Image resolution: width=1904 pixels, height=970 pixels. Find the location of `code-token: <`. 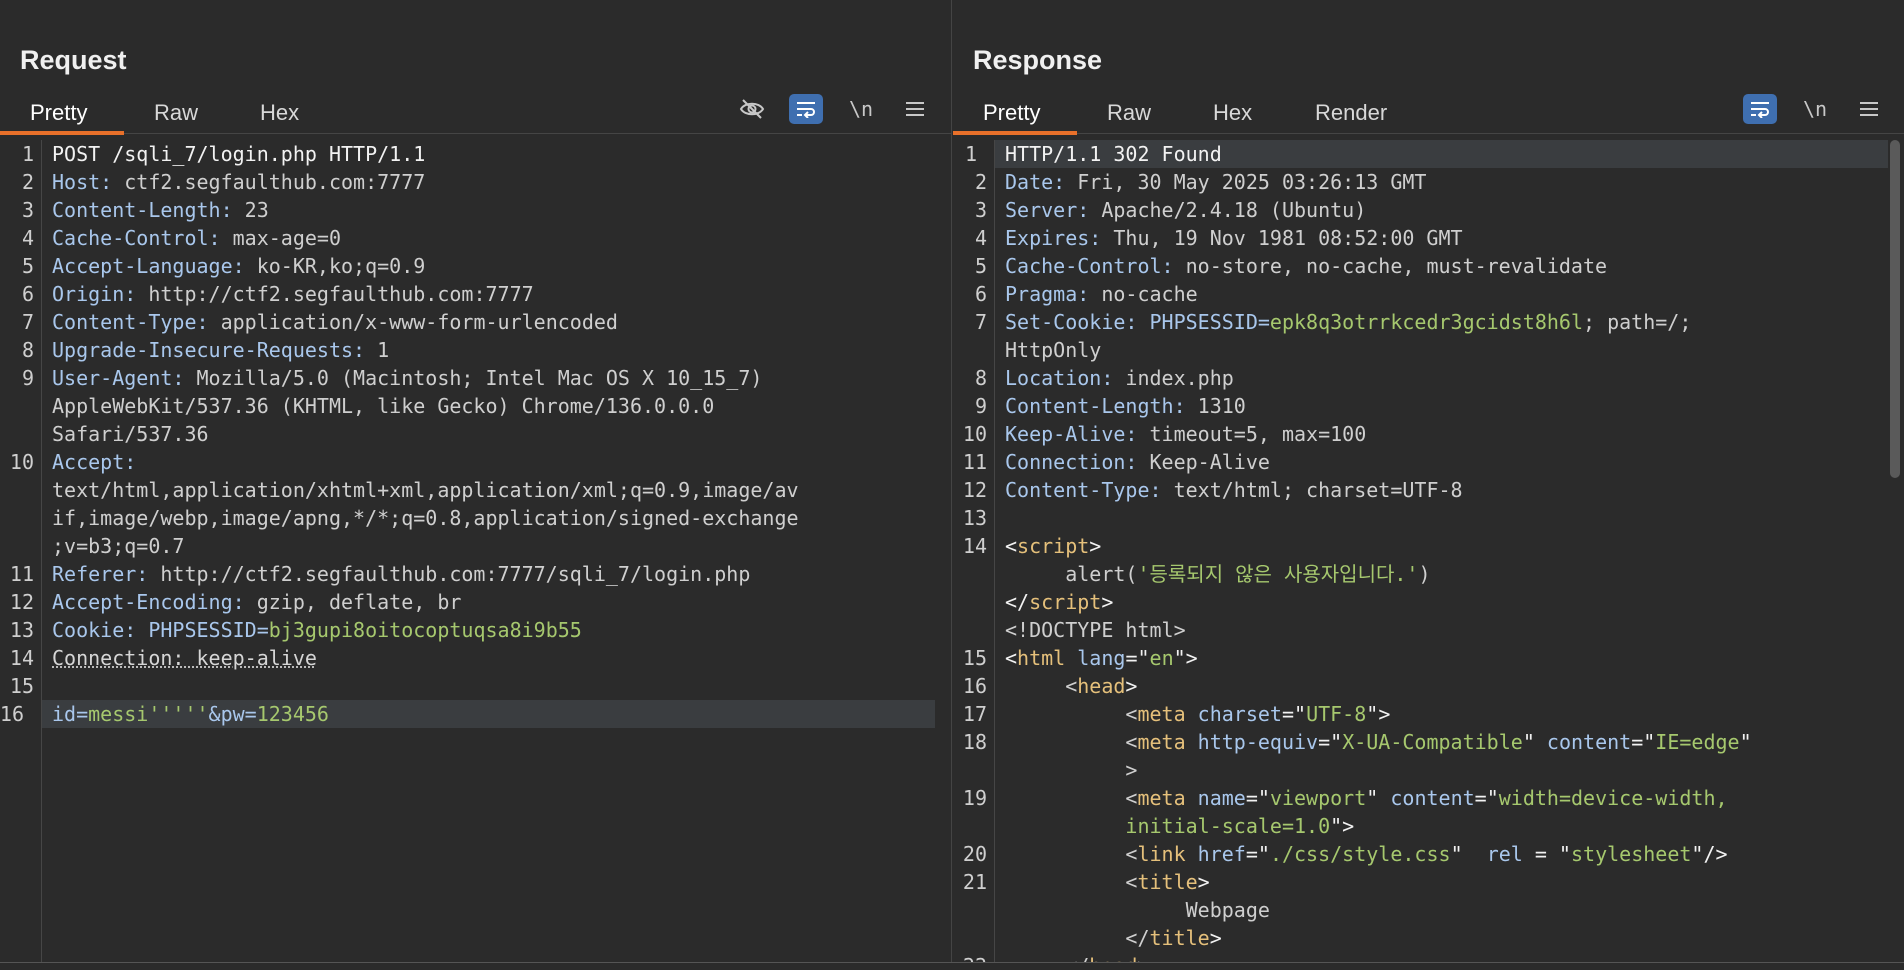

code-token: < is located at coordinates (1071, 714).